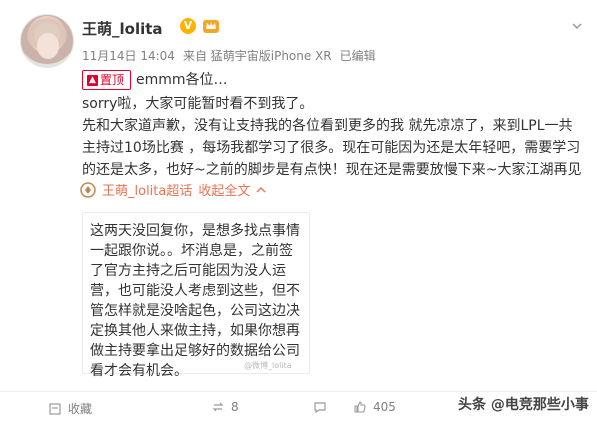 This screenshot has height=423, width=597. Describe the element at coordinates (211, 26) in the screenshot. I see `member-crown-icon` at that location.